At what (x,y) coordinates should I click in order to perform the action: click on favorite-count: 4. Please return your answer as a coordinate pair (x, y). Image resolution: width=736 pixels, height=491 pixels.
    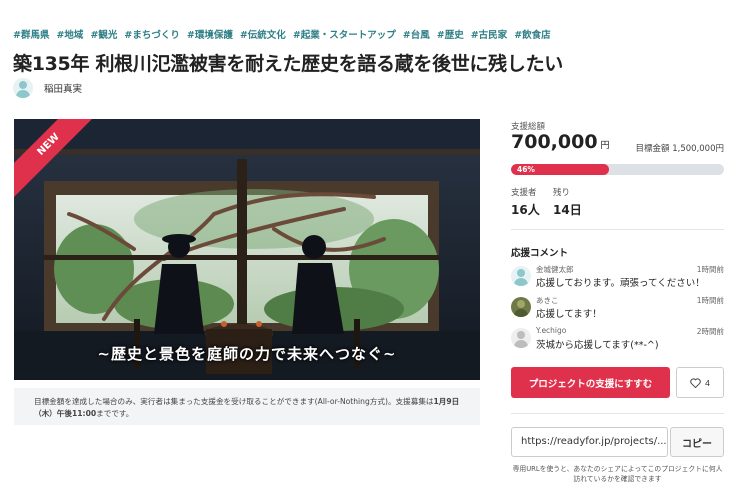
    Looking at the image, I should click on (707, 382).